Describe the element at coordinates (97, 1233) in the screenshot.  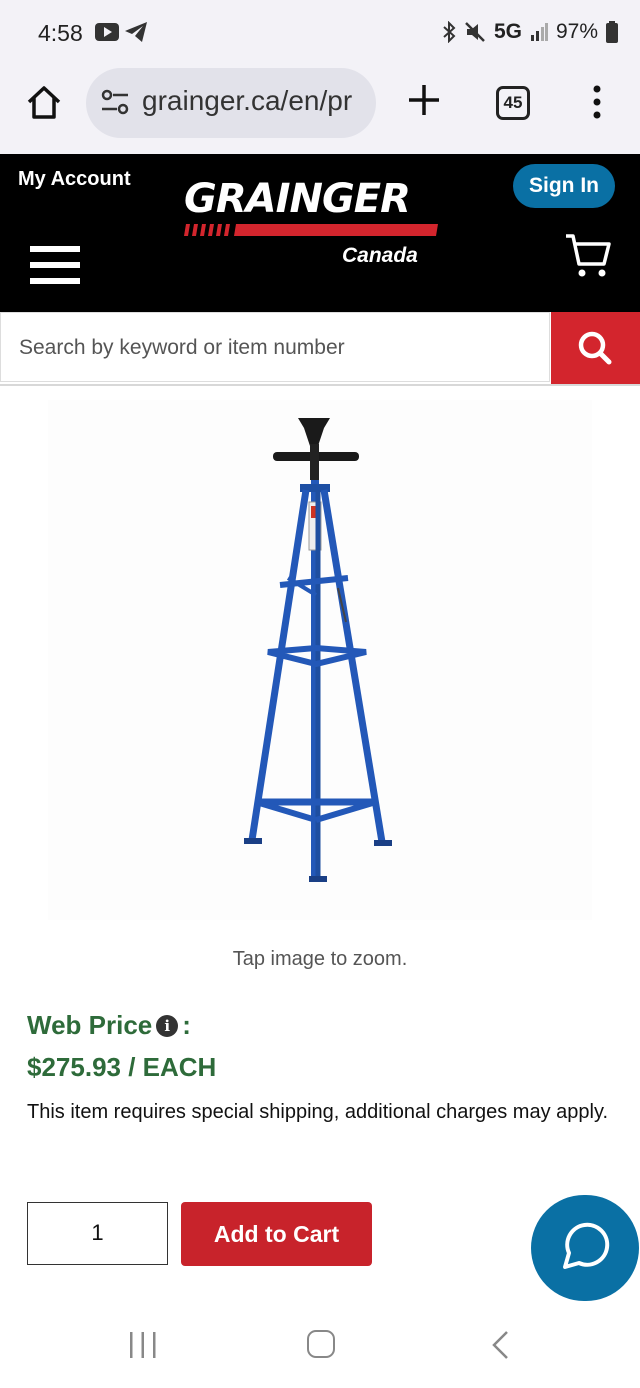
I see `quantity-input: 1` at that location.